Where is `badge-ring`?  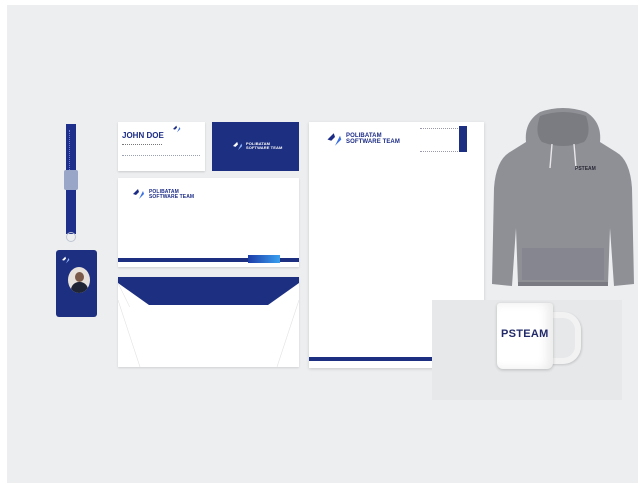
badge-ring is located at coordinates (71, 237).